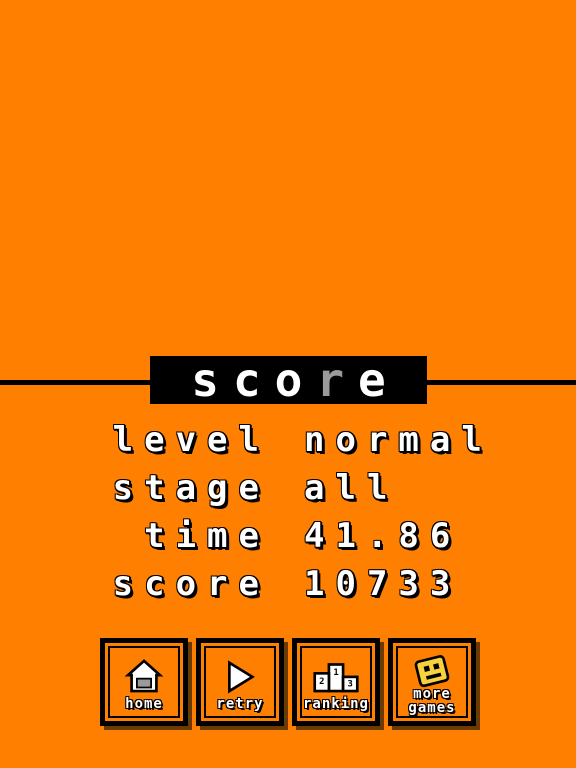 This screenshot has height=768, width=576. Describe the element at coordinates (288, 536) in the screenshot. I see `stat-row-time: time 41.86` at that location.